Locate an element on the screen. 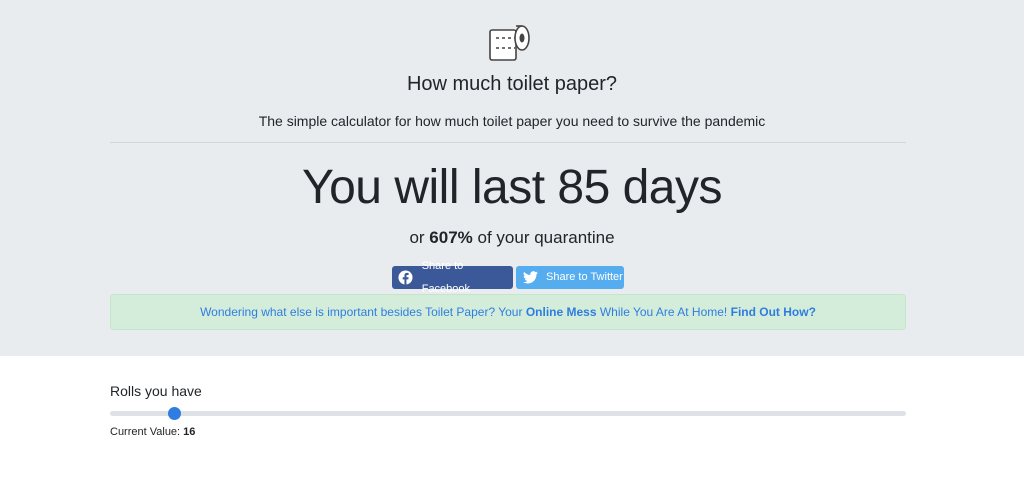  pct-prefix: or is located at coordinates (417, 237).